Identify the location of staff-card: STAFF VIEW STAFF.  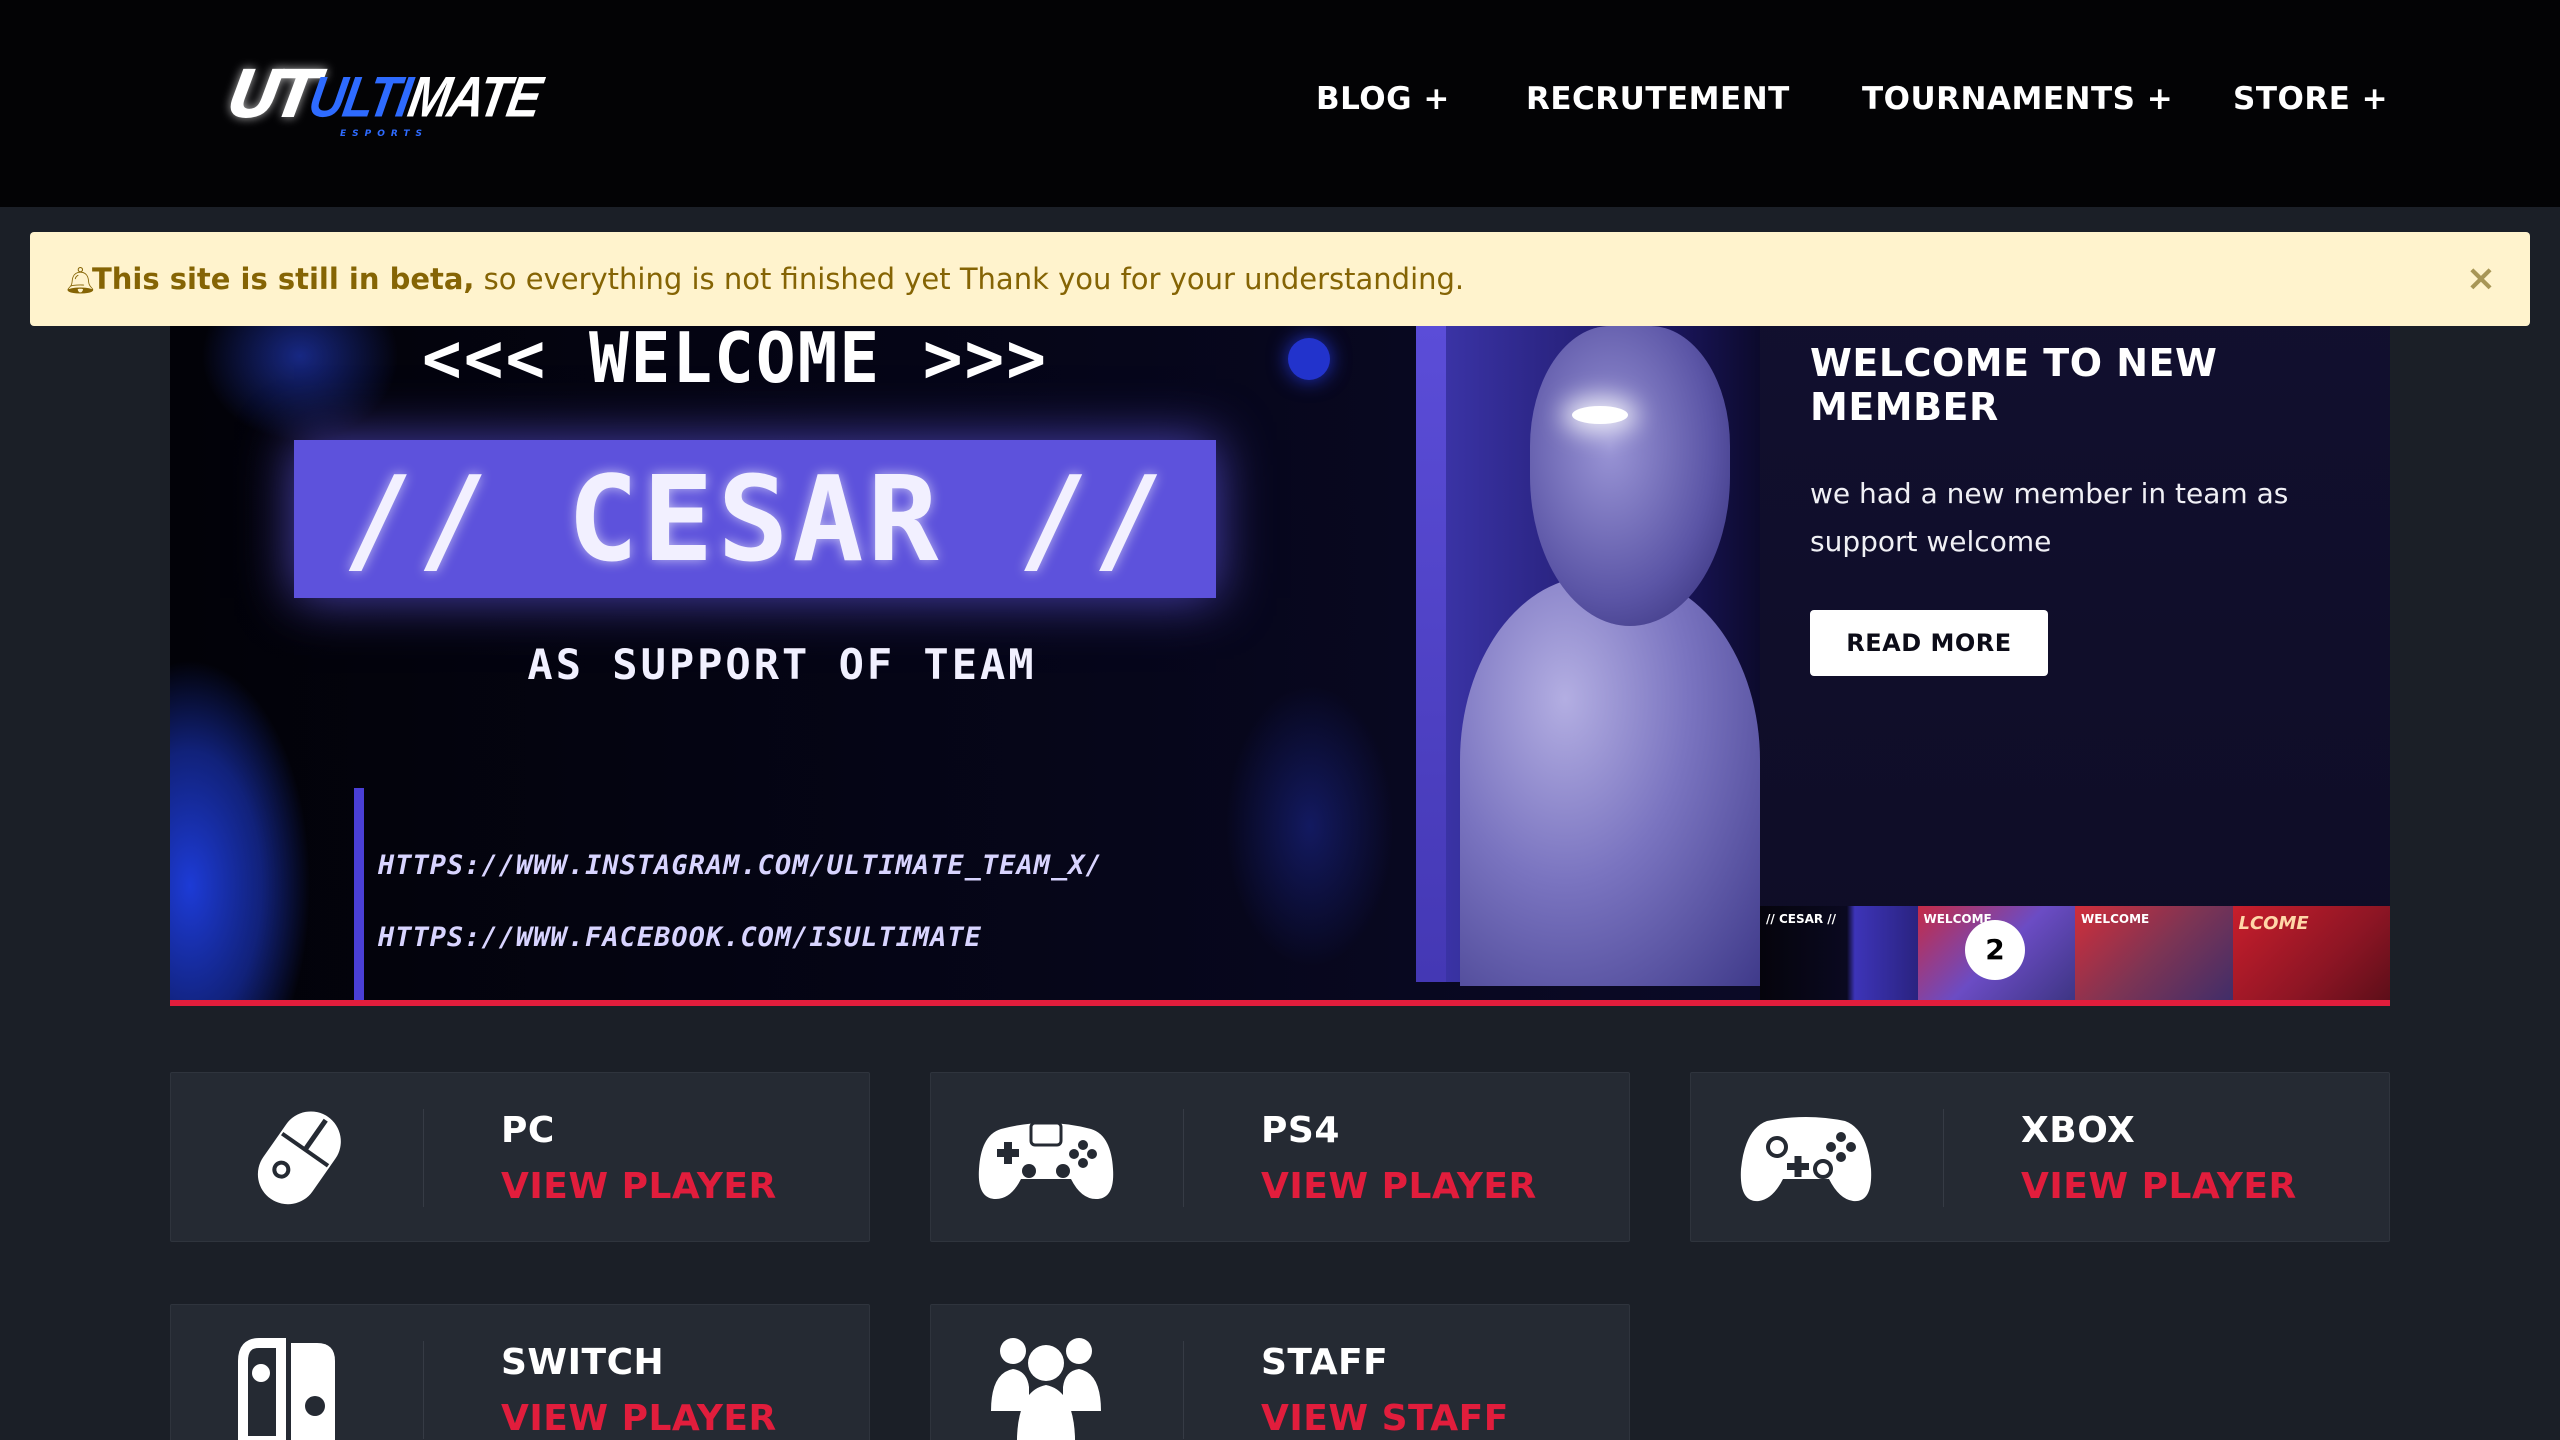
(1280, 1372).